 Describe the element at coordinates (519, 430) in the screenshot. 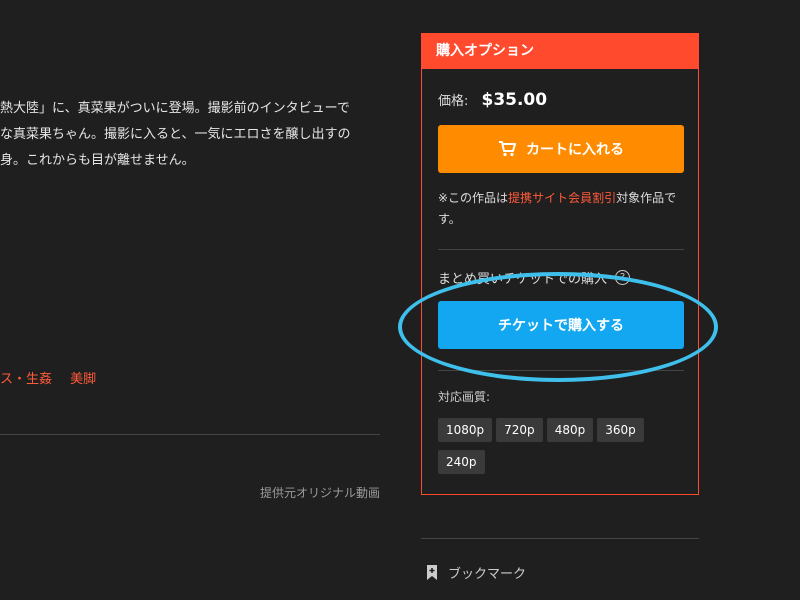

I see `quality-chip: 720p` at that location.